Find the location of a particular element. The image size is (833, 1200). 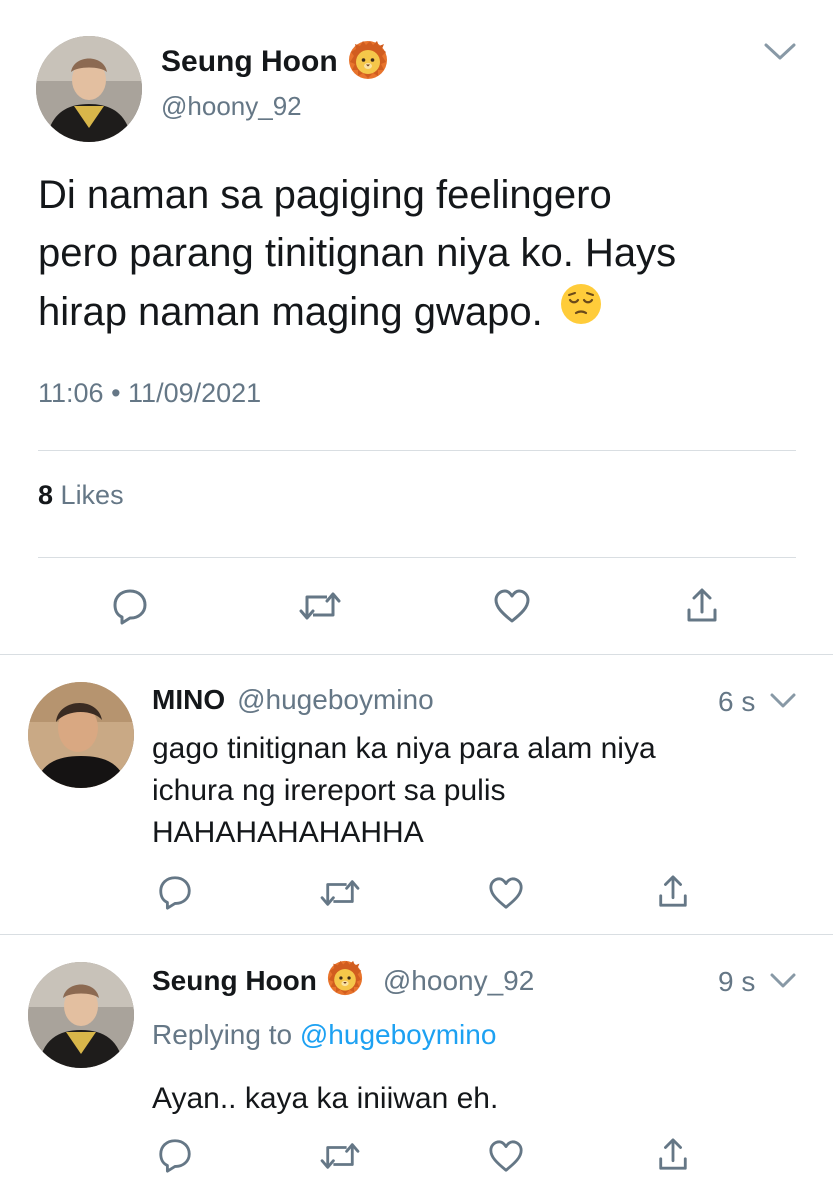

tweet-text-line: hirap naman maging gwapo. is located at coordinates (290, 312).